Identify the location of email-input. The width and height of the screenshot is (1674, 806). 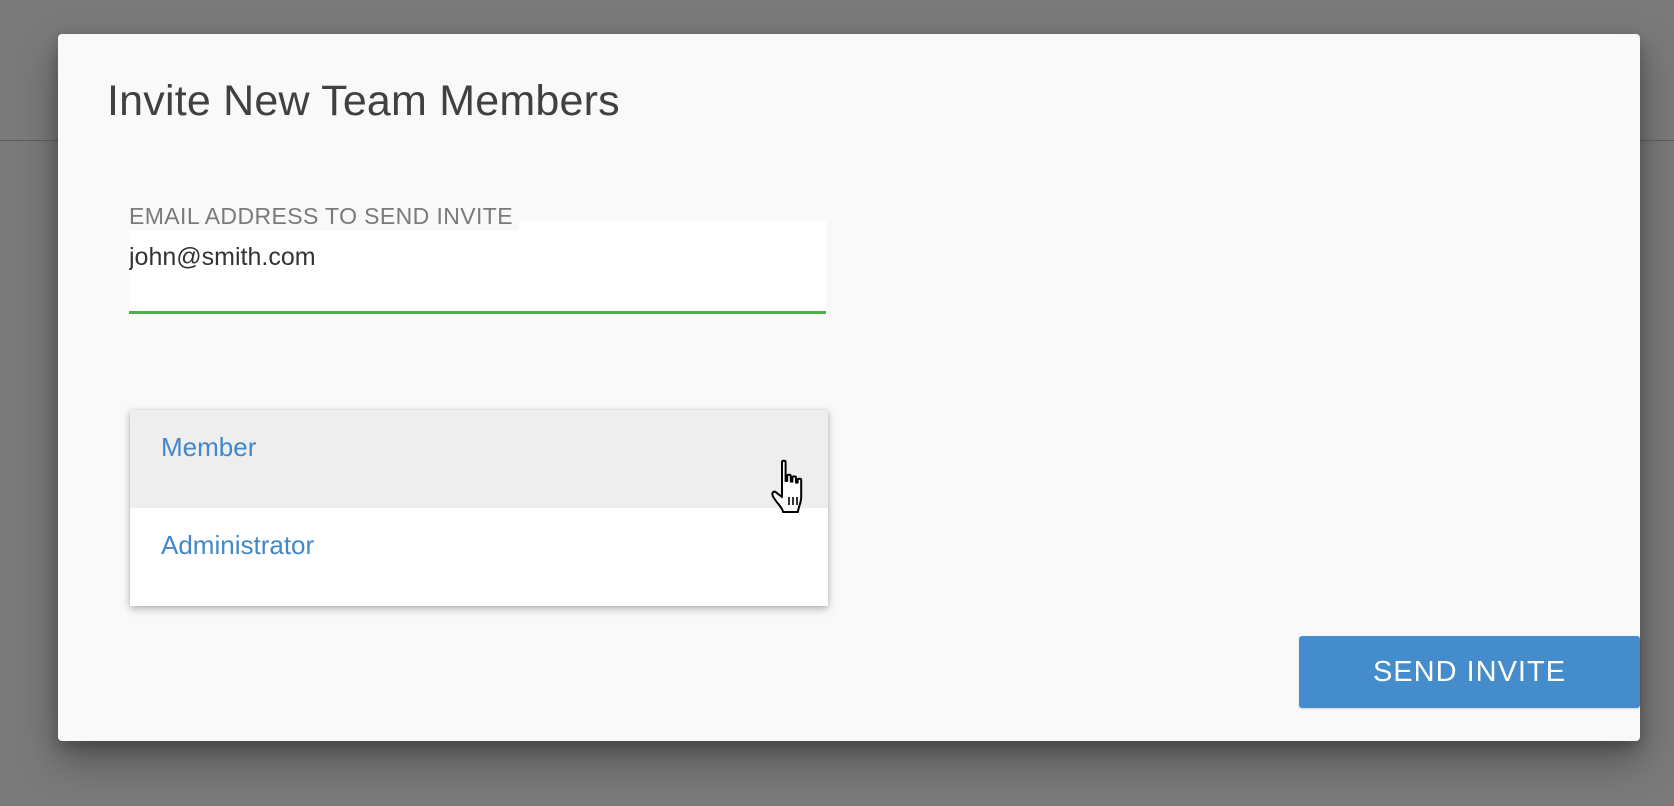
(474, 257).